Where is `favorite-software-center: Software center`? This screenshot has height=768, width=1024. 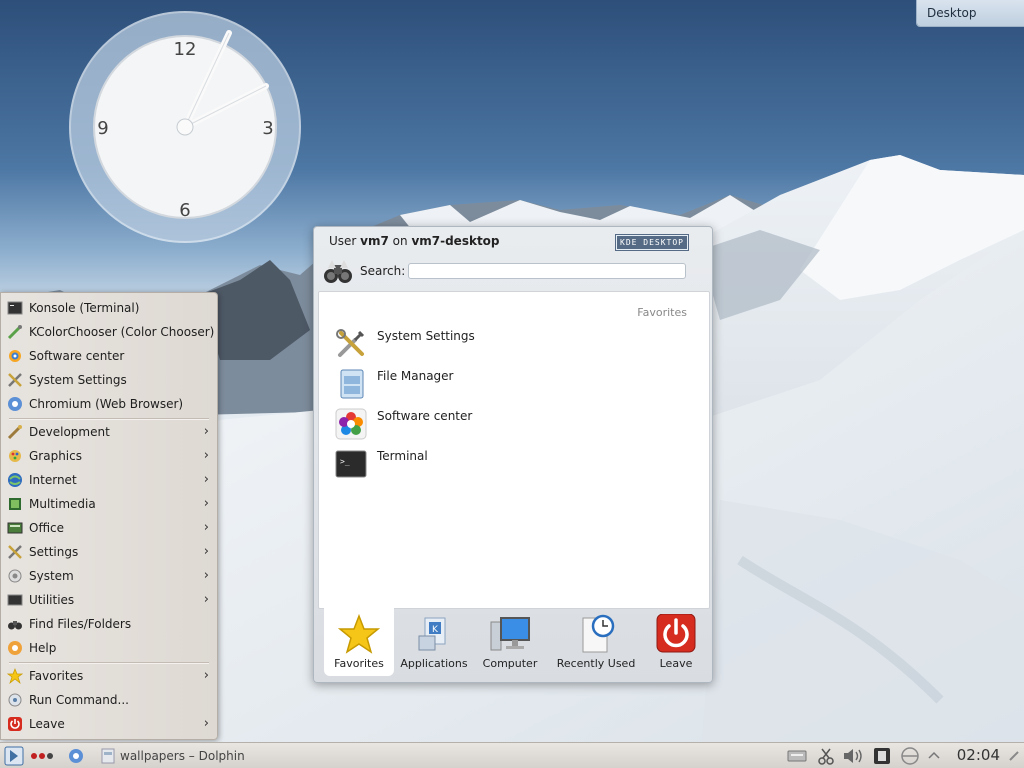 favorite-software-center: Software center is located at coordinates (505, 424).